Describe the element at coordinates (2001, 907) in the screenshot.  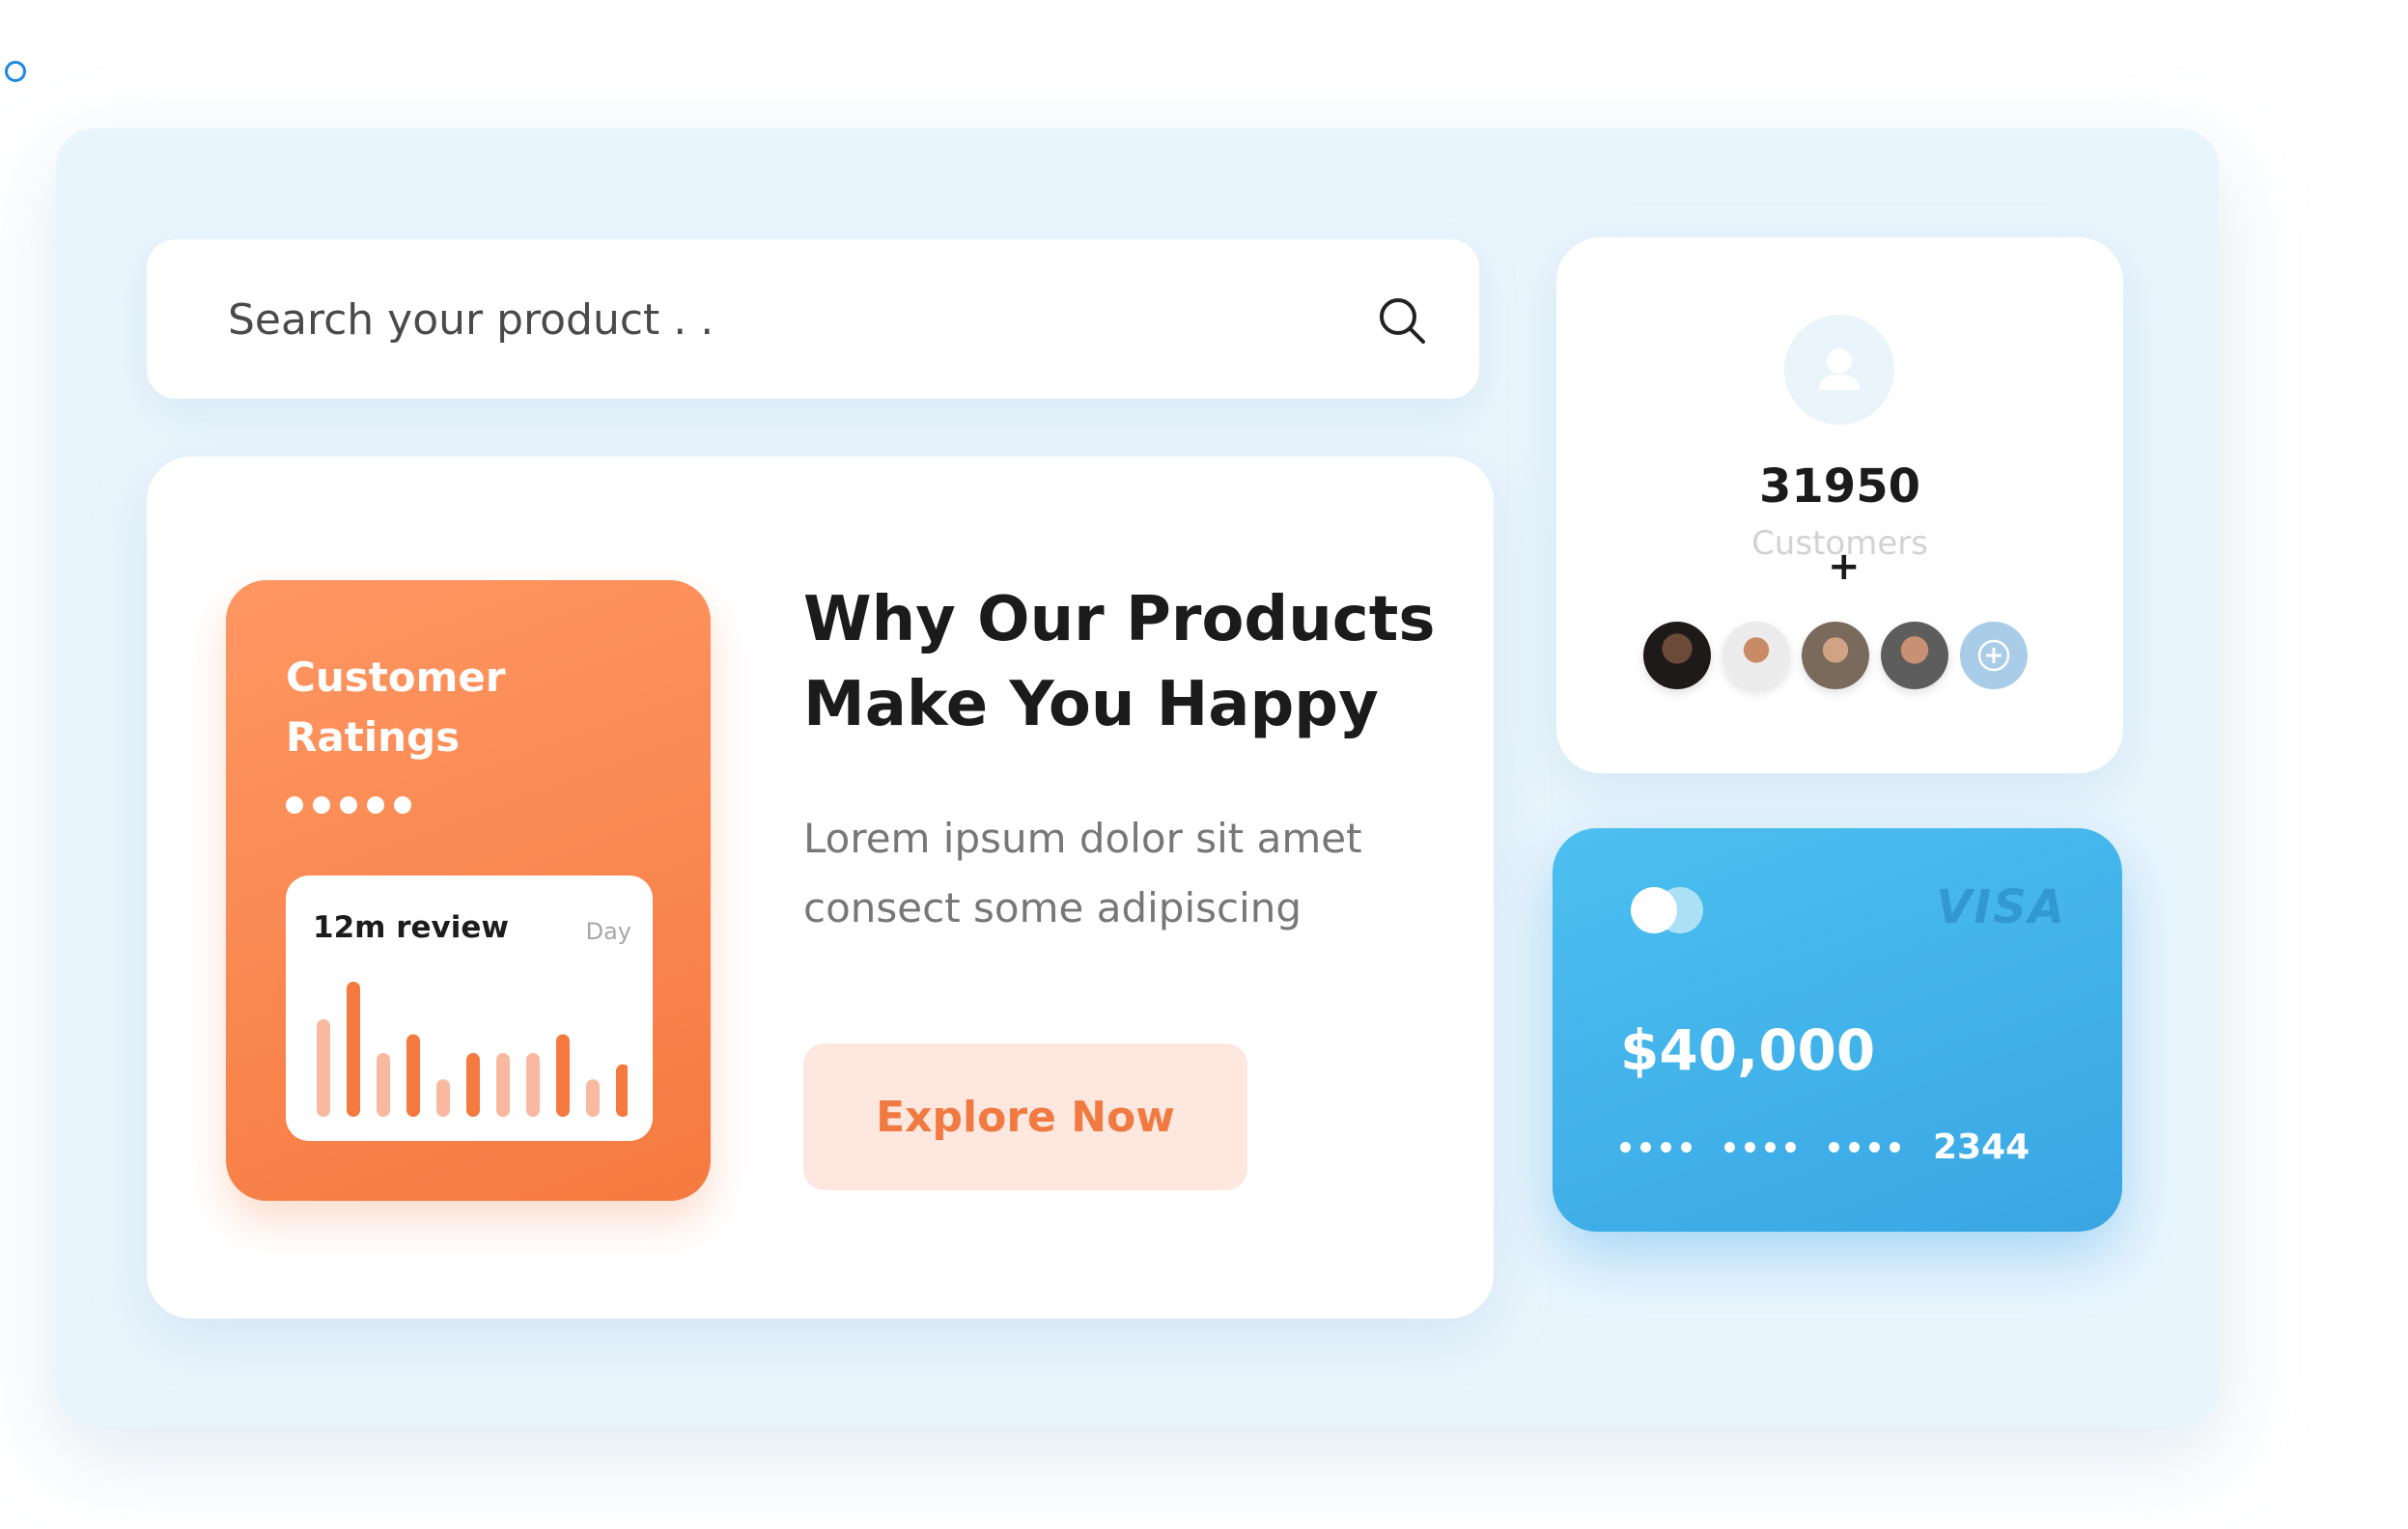
I see `card-brand: VISA` at that location.